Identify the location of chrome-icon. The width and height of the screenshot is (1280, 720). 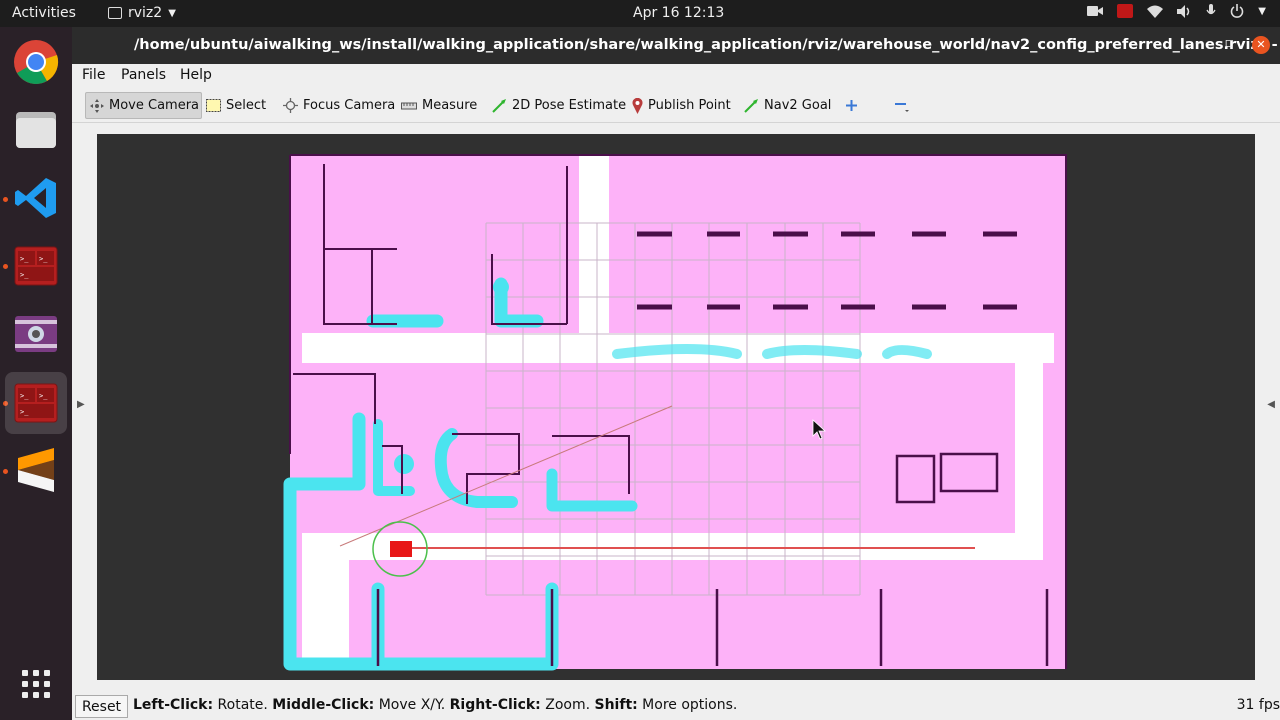
(36, 62).